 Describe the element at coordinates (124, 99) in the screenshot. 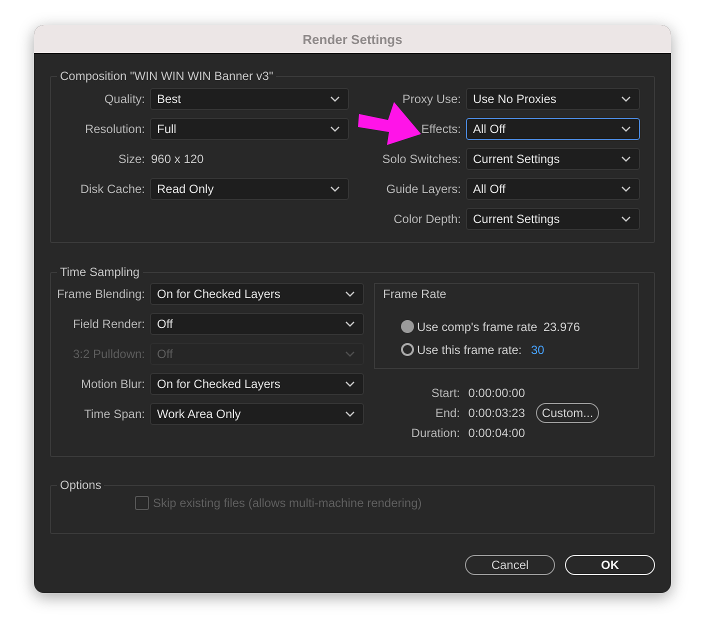

I see `field-label: Quality:` at that location.